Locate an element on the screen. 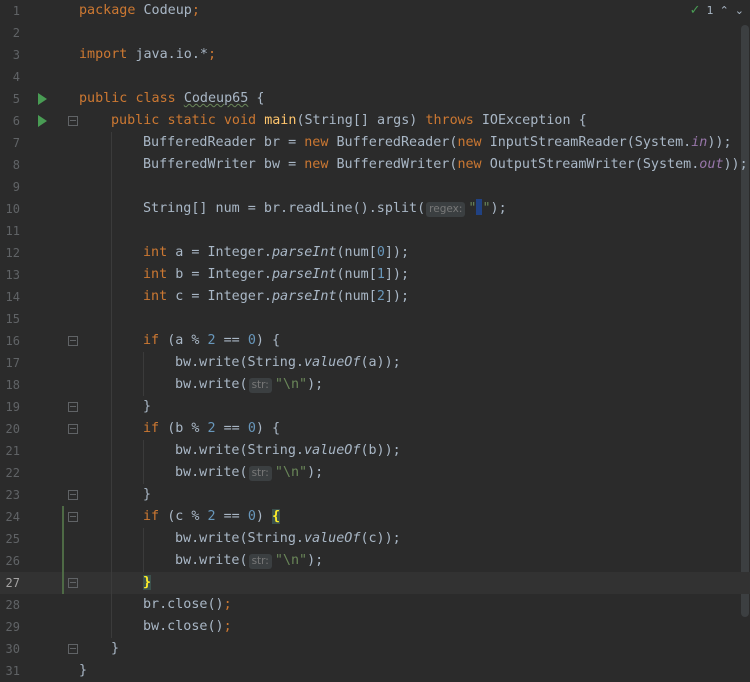 Image resolution: width=750 pixels, height=682 pixels. code-text: int a = Integer.parseInt(num[0]); is located at coordinates (276, 253).